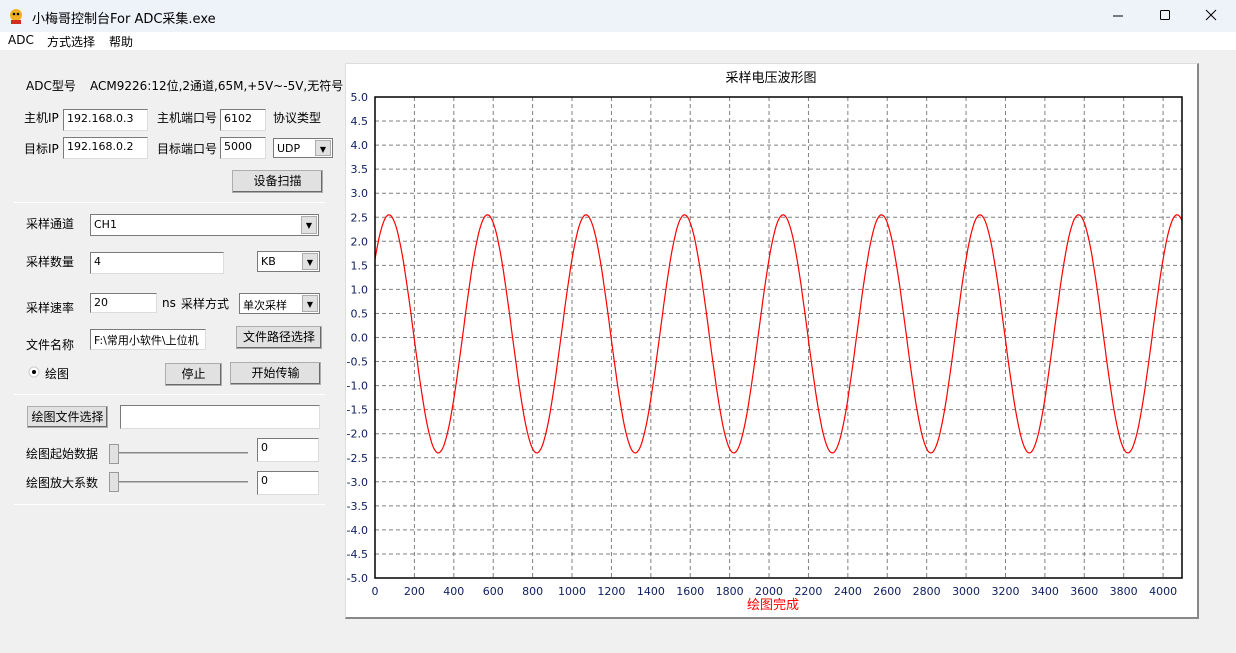  What do you see at coordinates (927, 591) in the screenshot?
I see `x-tick-label: 2800` at bounding box center [927, 591].